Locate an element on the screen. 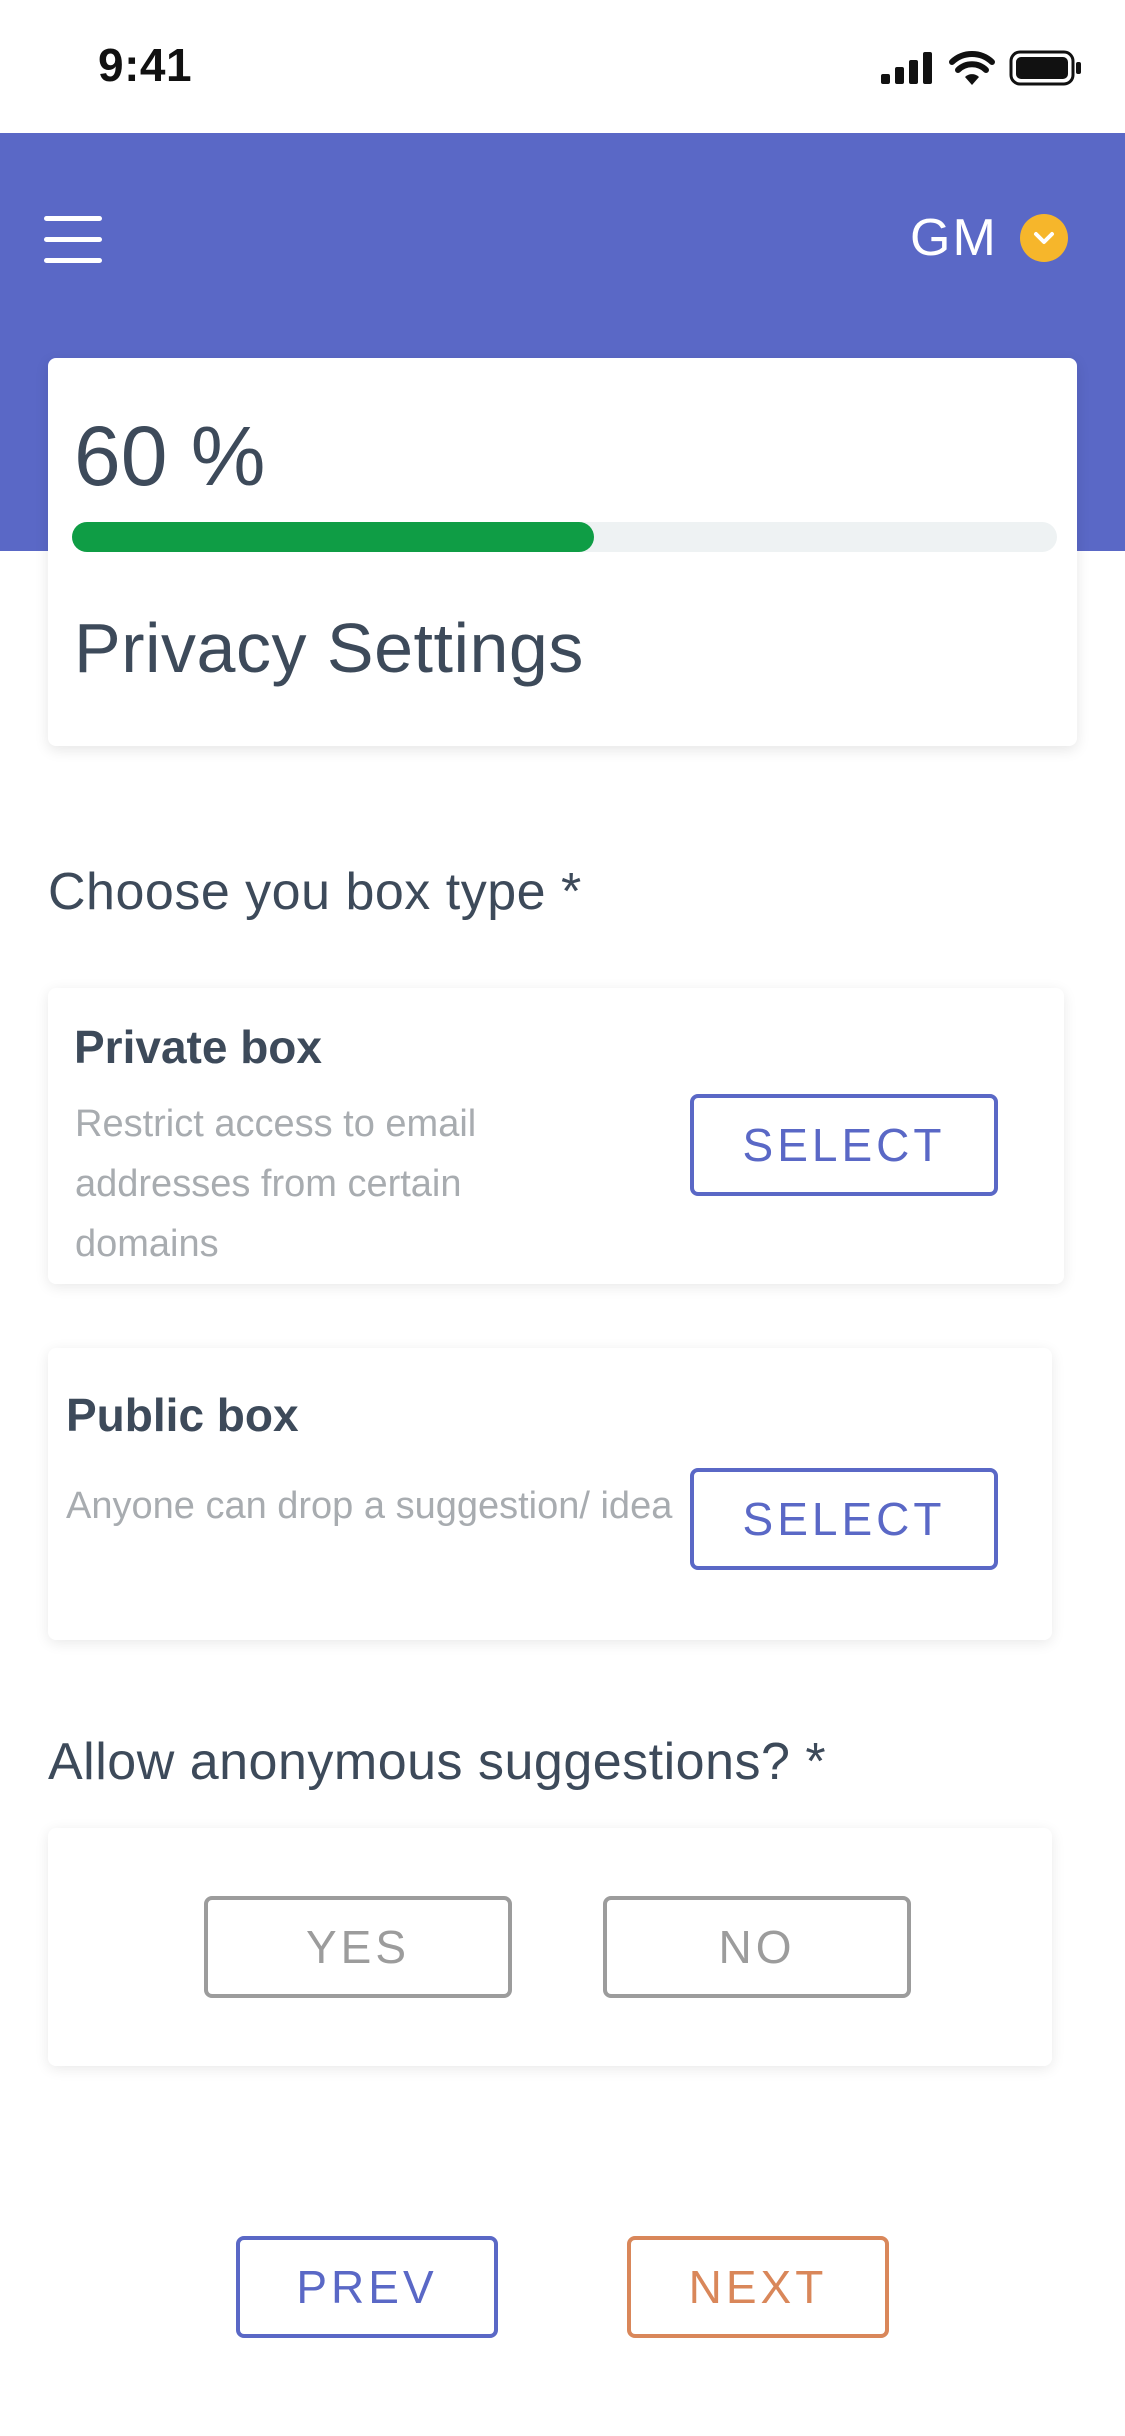  private-box-select-button: SELECT is located at coordinates (844, 1145).